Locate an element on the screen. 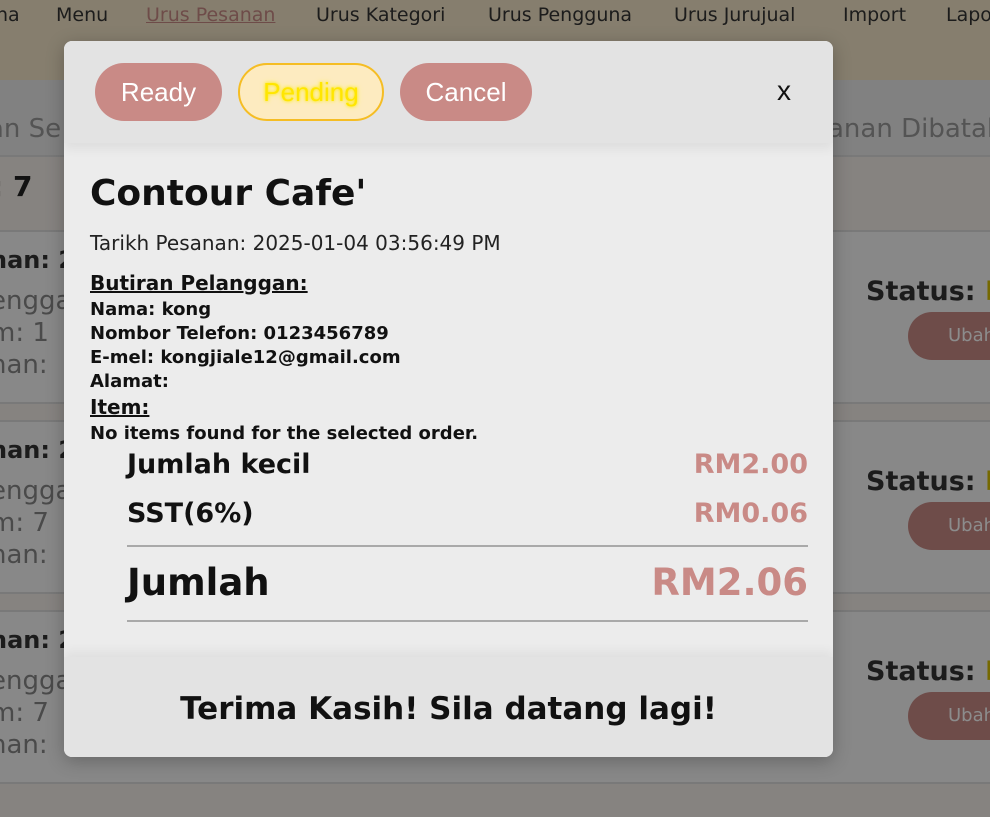  tax-label: SST(6%) is located at coordinates (190, 513).